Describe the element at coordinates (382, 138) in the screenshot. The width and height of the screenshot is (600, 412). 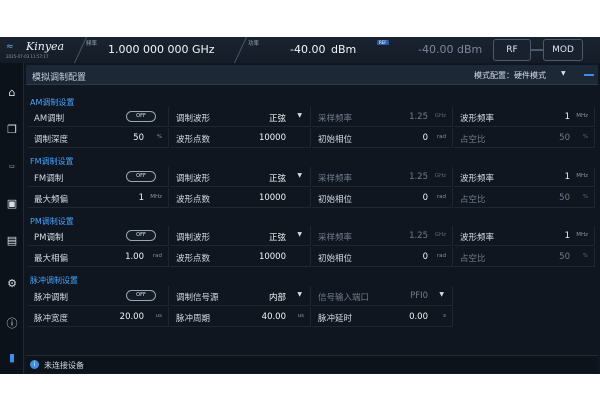
I see `am-phase-cell: 初始相位 0 rad` at that location.